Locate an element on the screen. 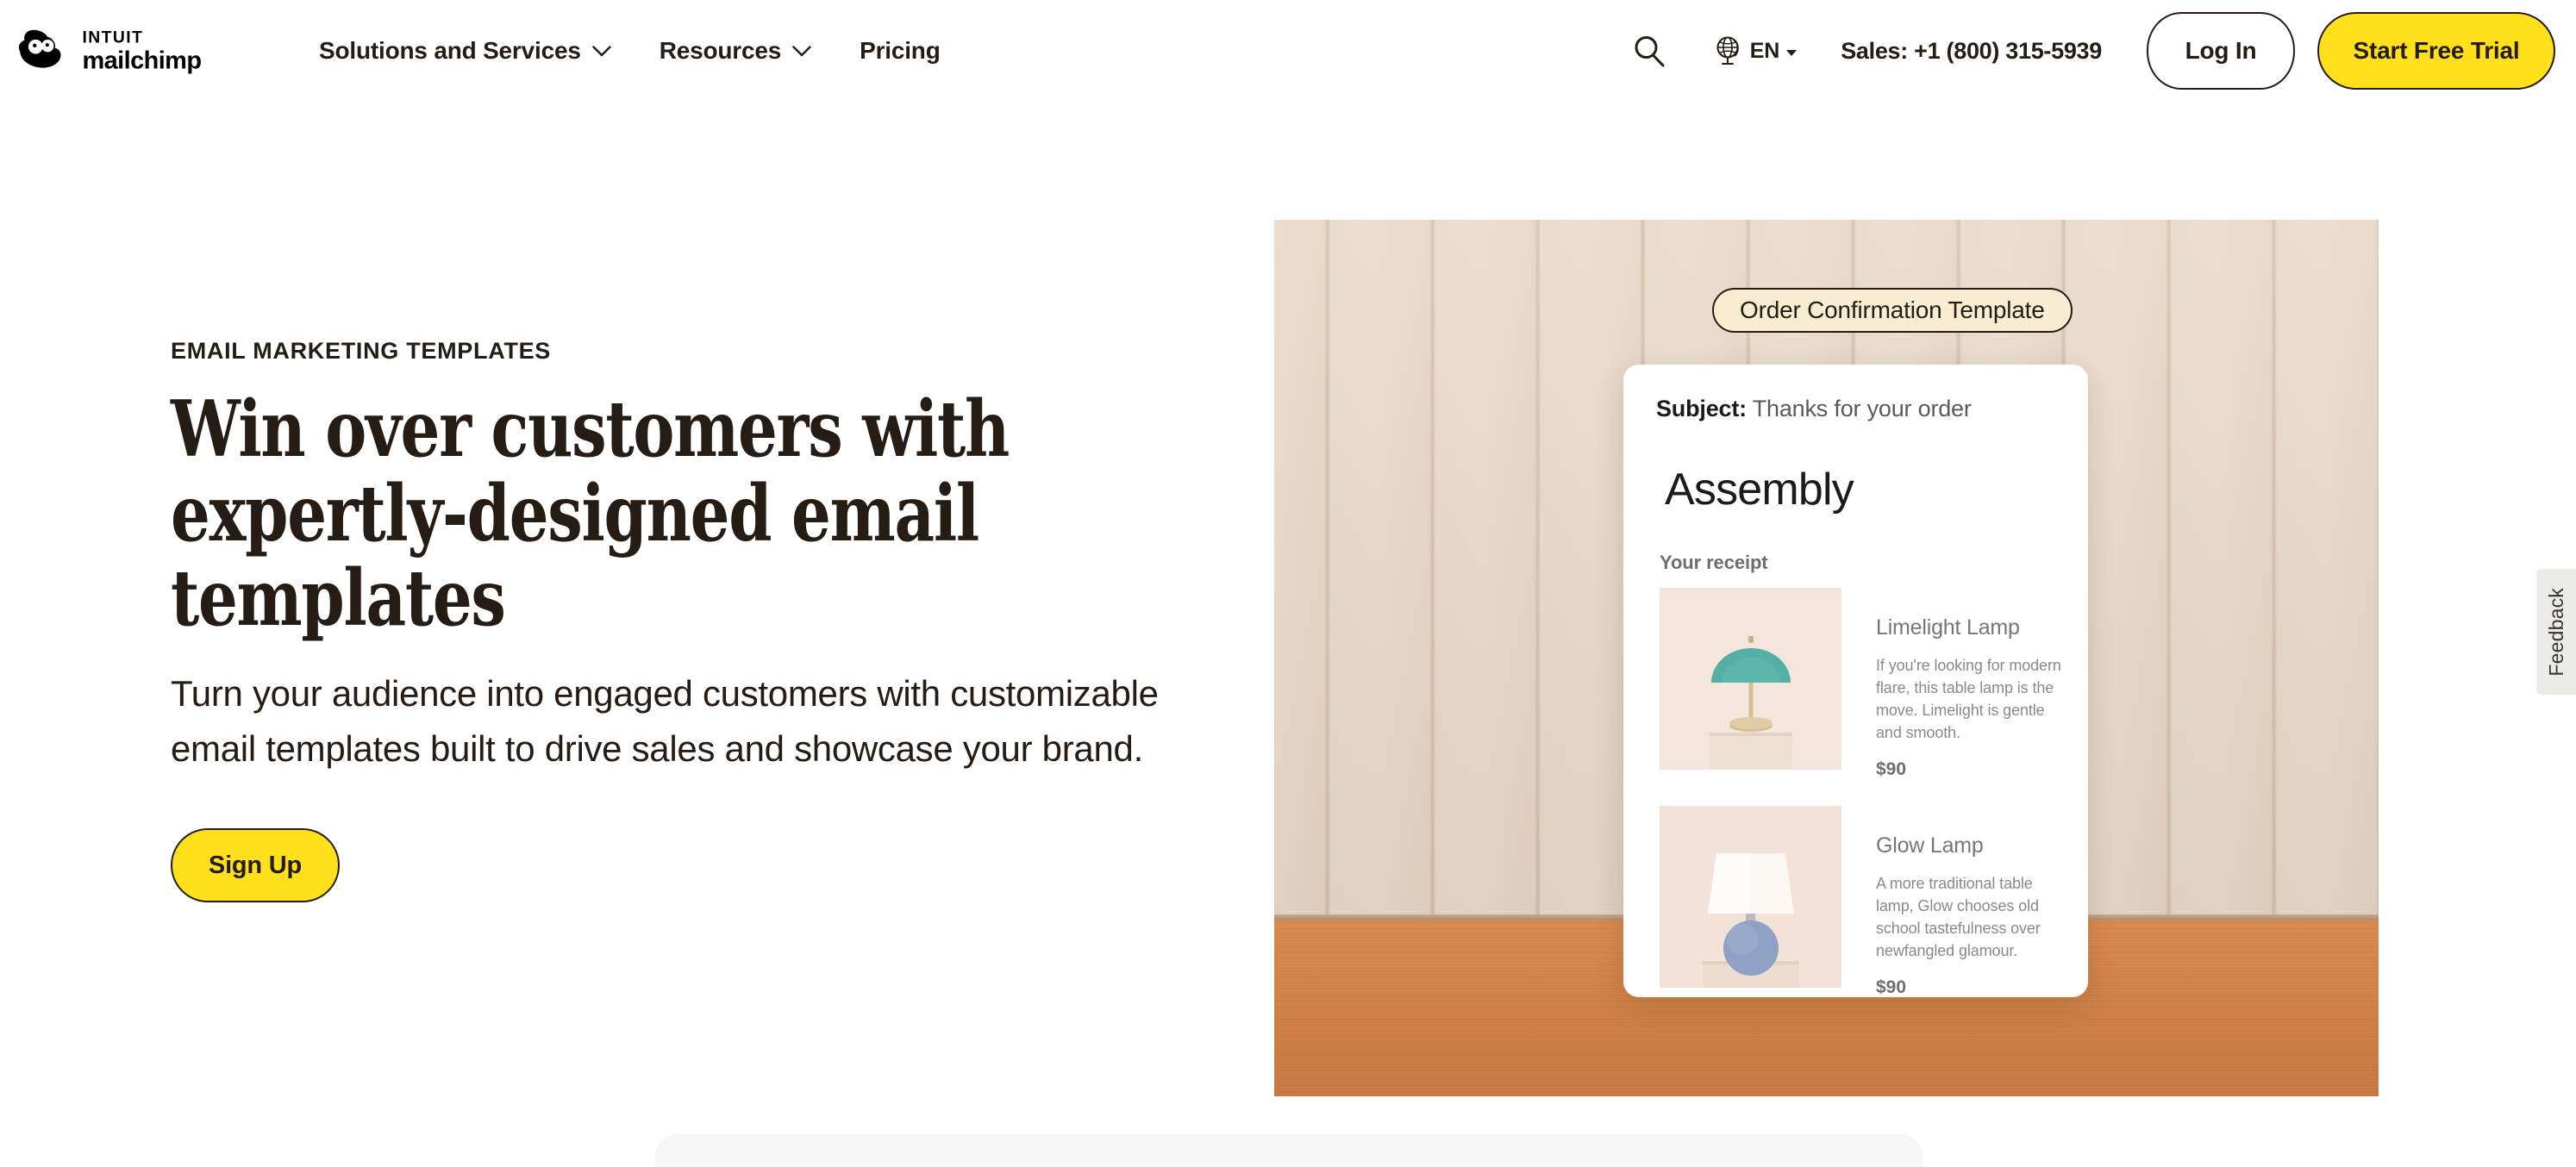 This screenshot has width=2576, height=1167. nav-item-solutions-and-services: Solutions and Services is located at coordinates (465, 51).